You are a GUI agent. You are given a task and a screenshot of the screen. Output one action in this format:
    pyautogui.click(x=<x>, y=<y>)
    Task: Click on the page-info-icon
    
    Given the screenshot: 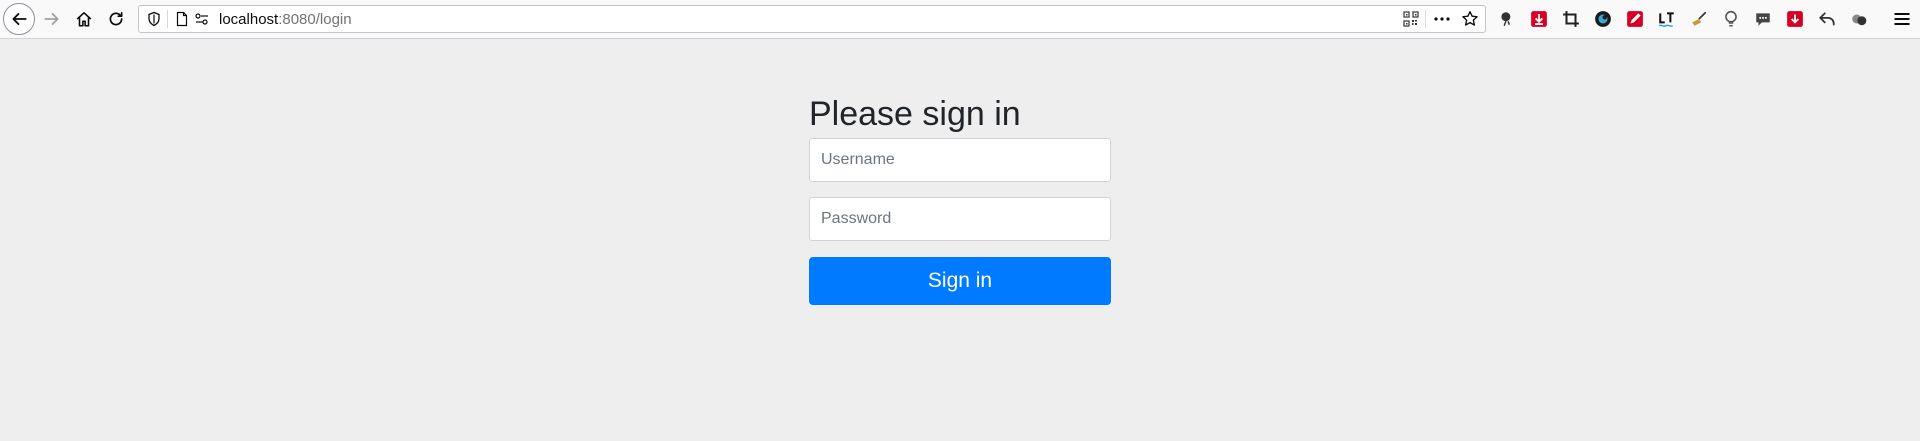 What is the action you would take?
    pyautogui.click(x=182, y=19)
    